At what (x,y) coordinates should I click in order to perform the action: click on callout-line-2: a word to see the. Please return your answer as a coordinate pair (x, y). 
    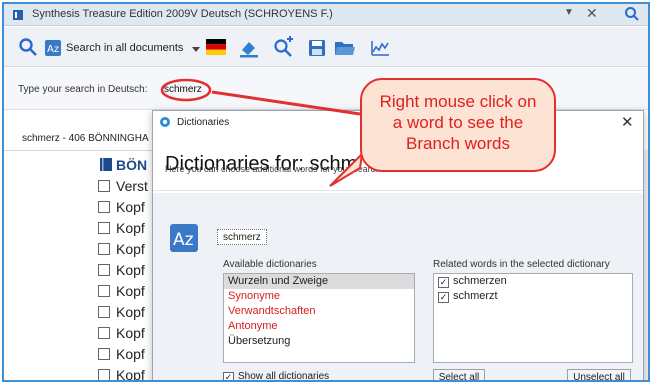
    Looking at the image, I should click on (458, 122).